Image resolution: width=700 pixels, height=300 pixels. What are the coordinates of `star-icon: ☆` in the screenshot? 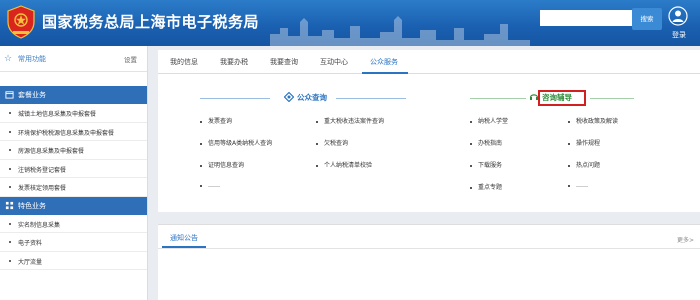 It's located at (8, 59).